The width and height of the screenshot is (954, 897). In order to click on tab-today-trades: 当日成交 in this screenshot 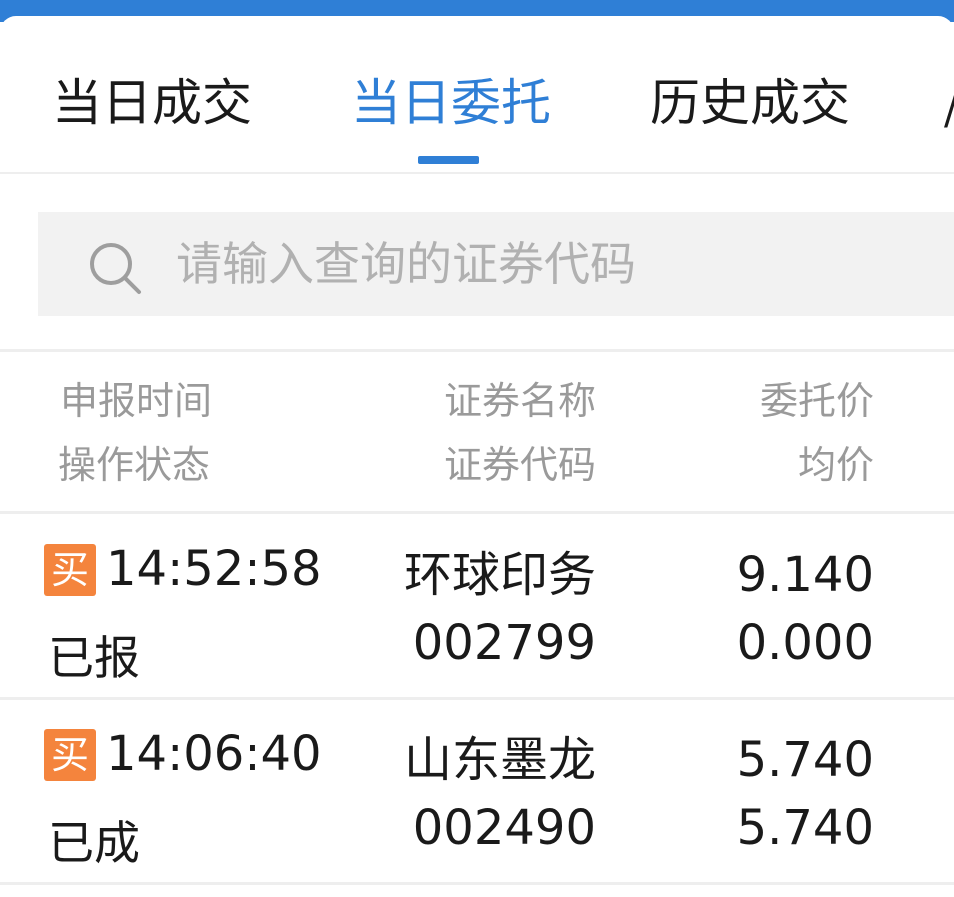, I will do `click(152, 103)`.